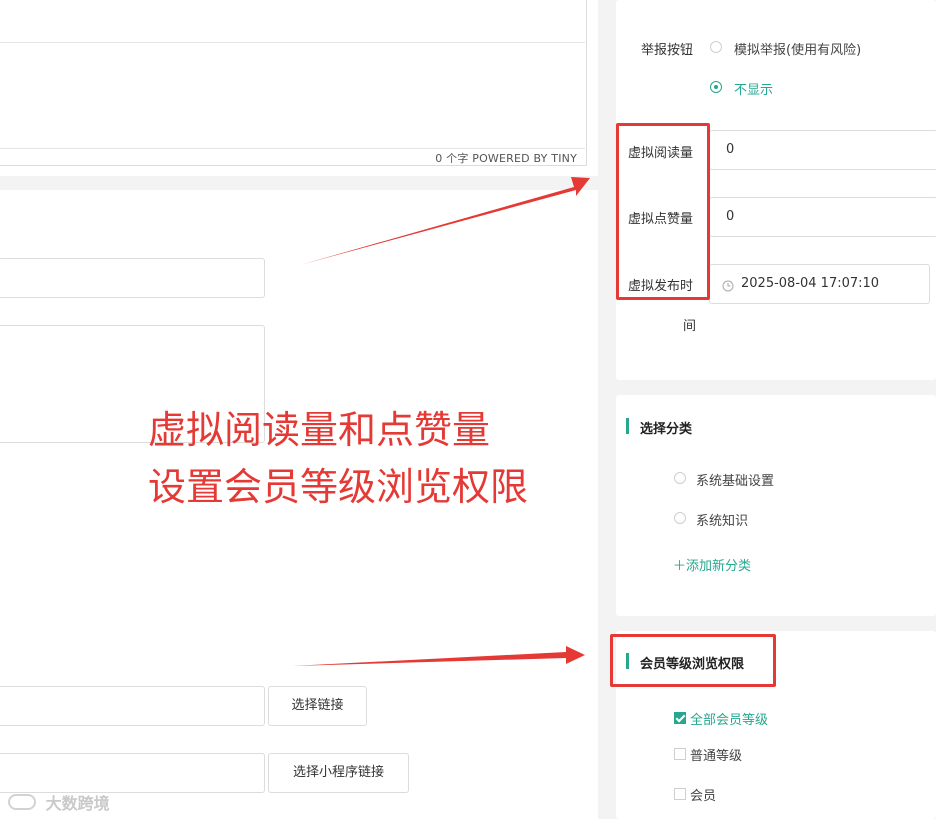 The height and width of the screenshot is (819, 936). What do you see at coordinates (338, 487) in the screenshot?
I see `annotation-text-line2: 设置会员等级浏览权限` at bounding box center [338, 487].